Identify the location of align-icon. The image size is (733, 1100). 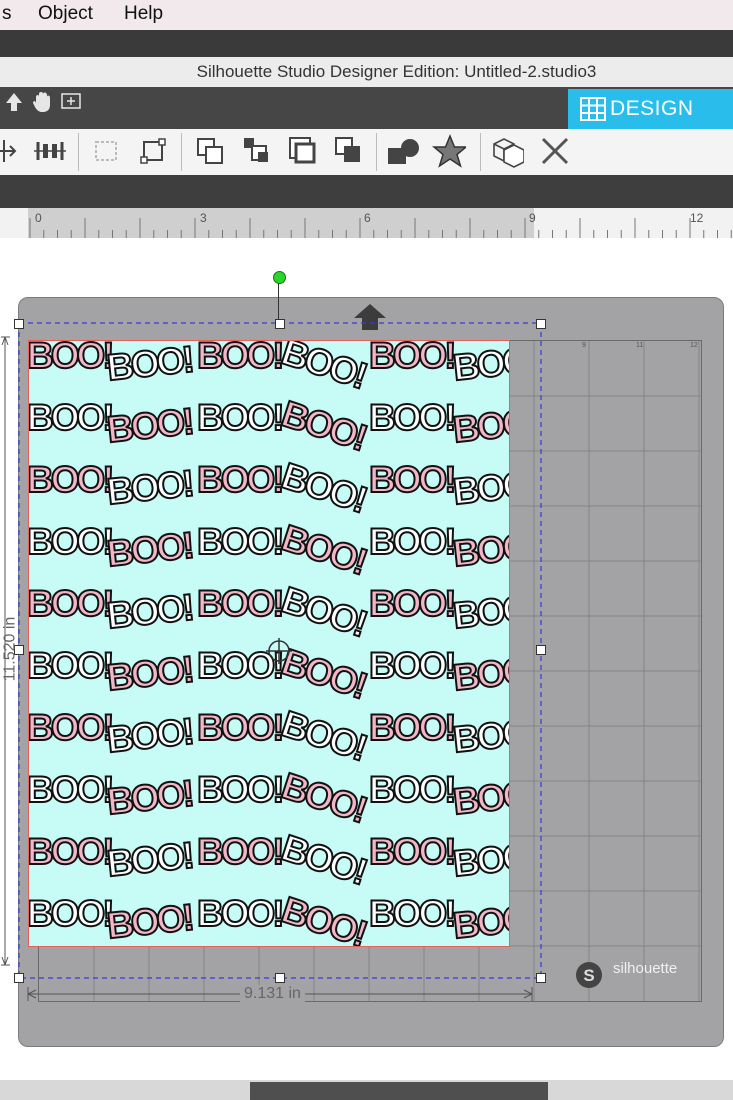
(14, 151).